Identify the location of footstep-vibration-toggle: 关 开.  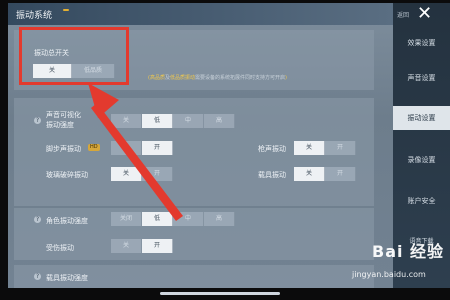
(142, 148).